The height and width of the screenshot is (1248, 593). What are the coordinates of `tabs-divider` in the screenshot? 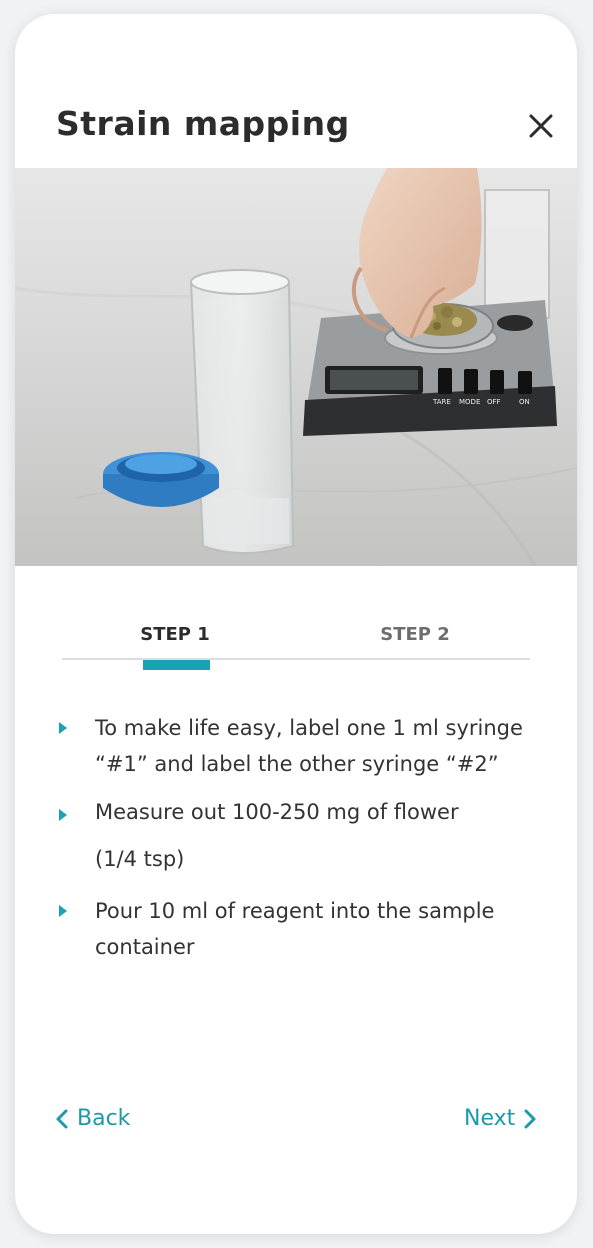 It's located at (296, 659).